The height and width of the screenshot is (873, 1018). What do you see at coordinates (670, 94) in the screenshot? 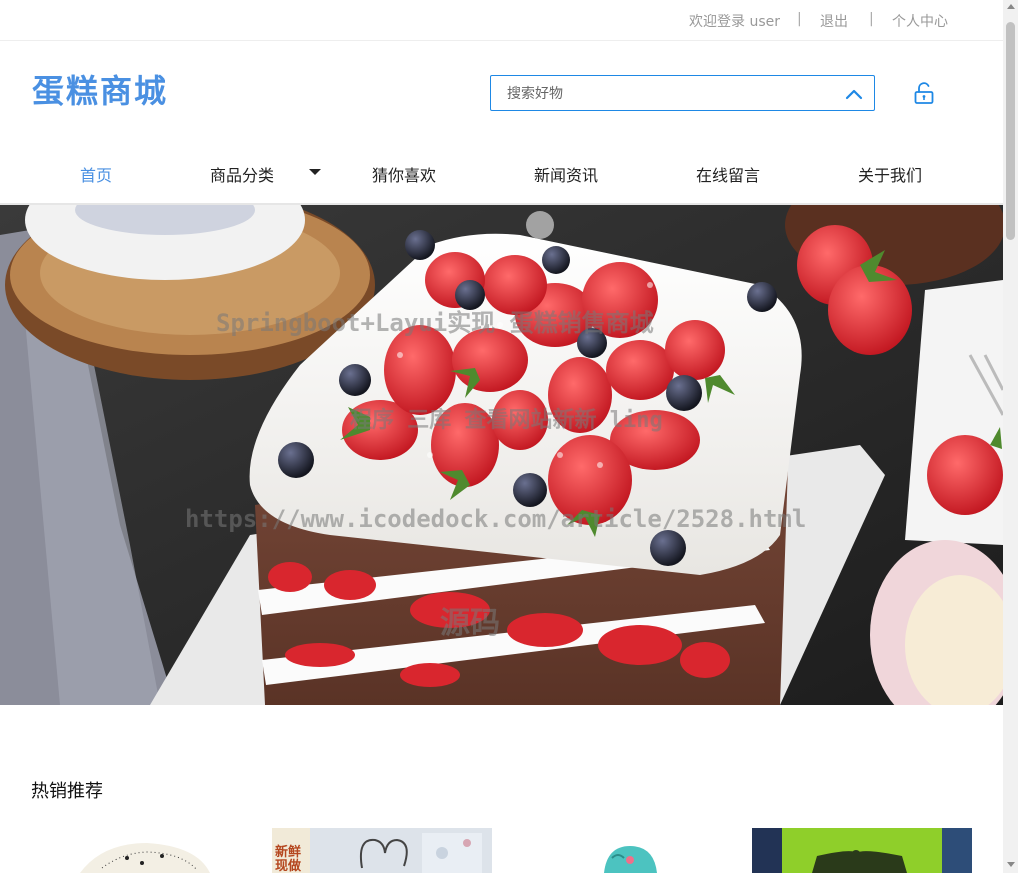
I see `search-input` at bounding box center [670, 94].